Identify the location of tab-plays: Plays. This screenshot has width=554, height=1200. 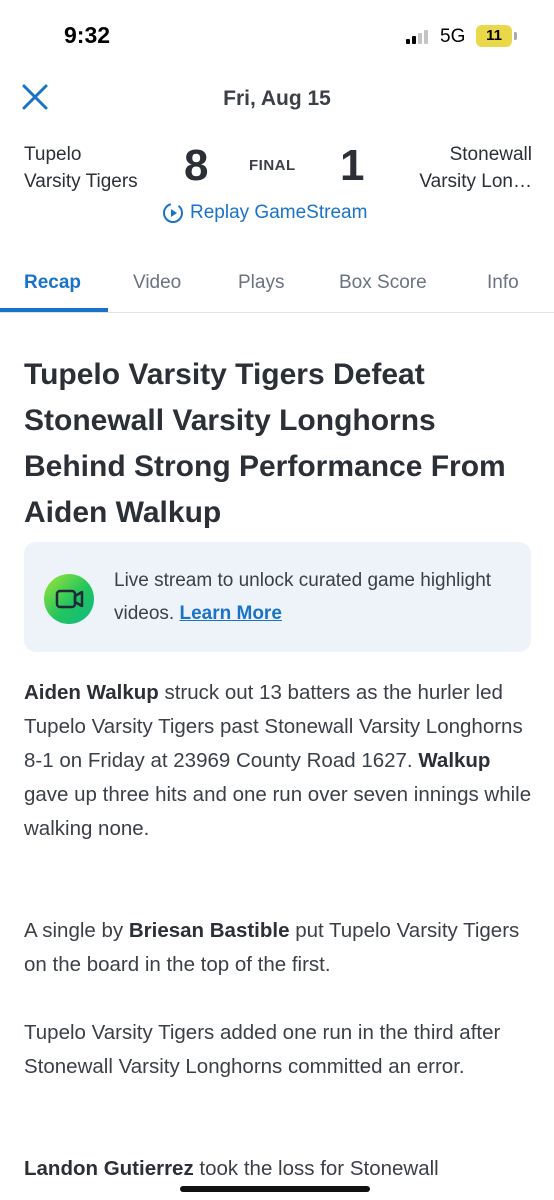
(261, 283).